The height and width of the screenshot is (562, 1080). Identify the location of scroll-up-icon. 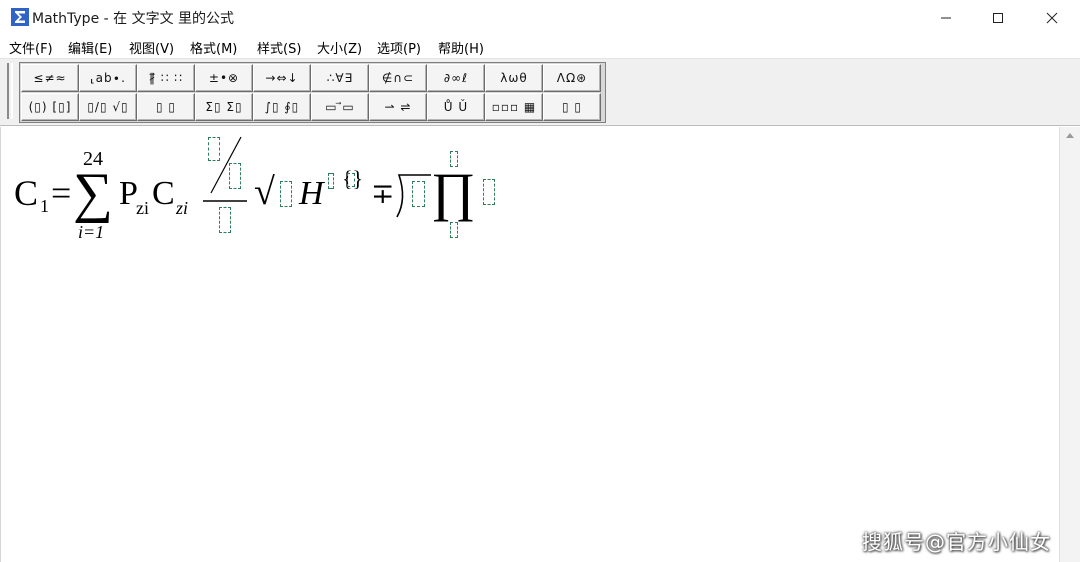
(1070, 135).